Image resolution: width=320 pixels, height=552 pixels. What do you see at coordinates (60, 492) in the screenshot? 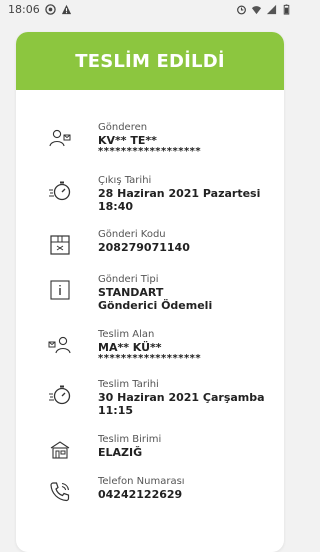
I see `phone-icon` at bounding box center [60, 492].